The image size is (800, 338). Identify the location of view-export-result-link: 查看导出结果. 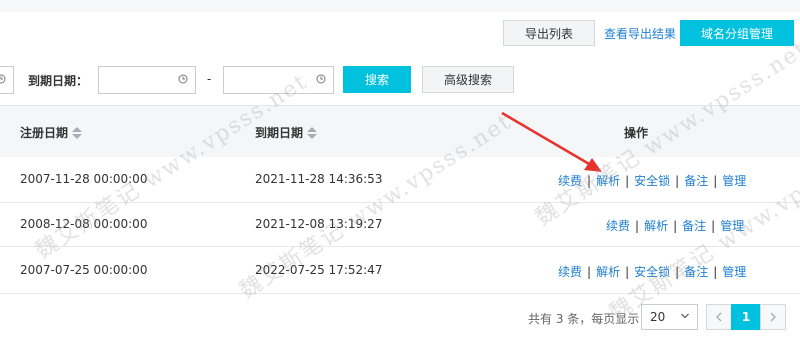
(640, 33).